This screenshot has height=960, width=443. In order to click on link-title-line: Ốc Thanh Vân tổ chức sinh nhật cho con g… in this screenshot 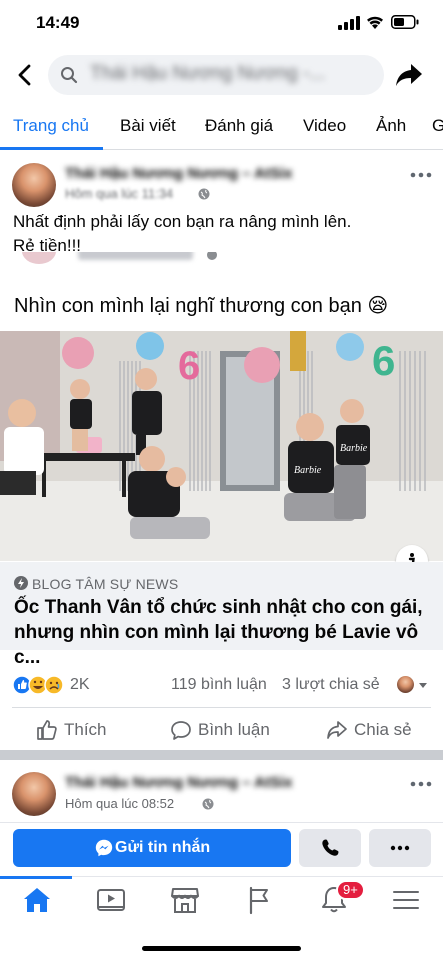, I will do `click(218, 607)`.